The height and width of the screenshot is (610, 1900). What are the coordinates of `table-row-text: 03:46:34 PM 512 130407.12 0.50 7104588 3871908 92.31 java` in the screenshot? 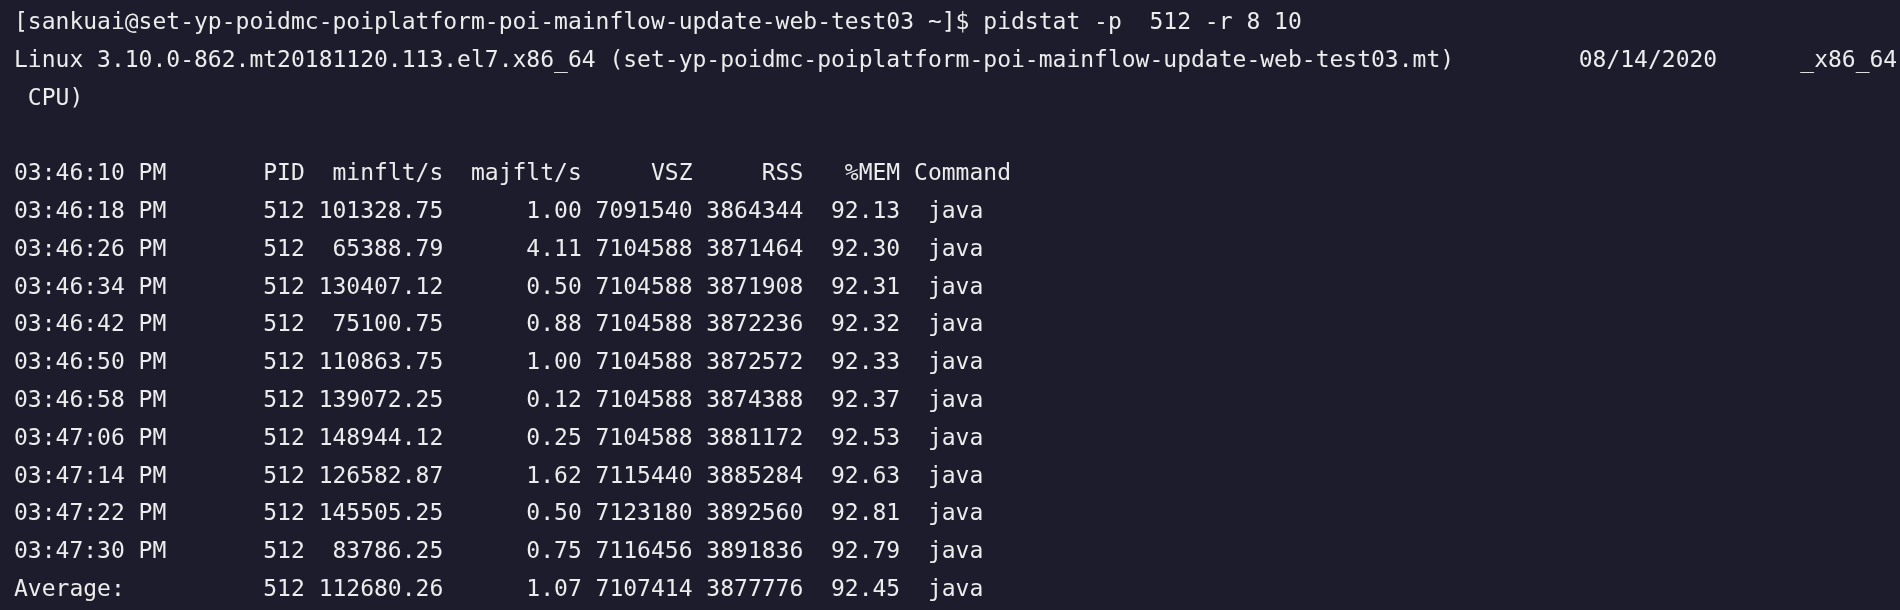 It's located at (499, 286).